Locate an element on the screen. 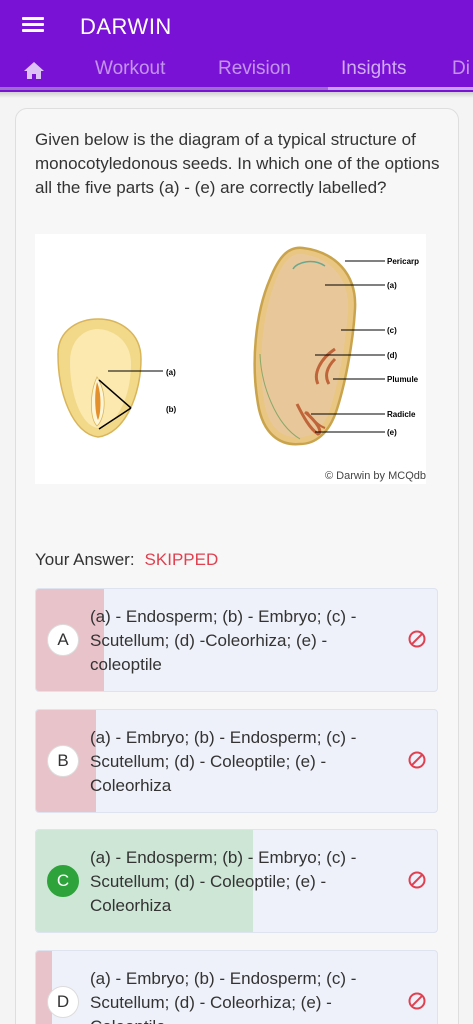 The width and height of the screenshot is (473, 1024). tab-di: Di is located at coordinates (461, 69).